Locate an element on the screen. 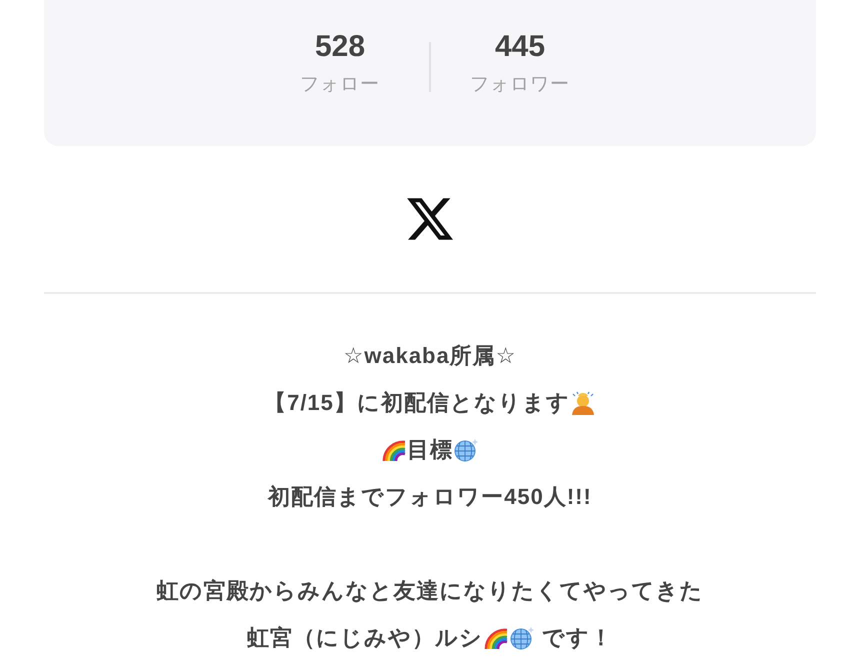 The width and height of the screenshot is (860, 661). bio-text: 虹宮（にじみや）ルシ is located at coordinates (364, 638).